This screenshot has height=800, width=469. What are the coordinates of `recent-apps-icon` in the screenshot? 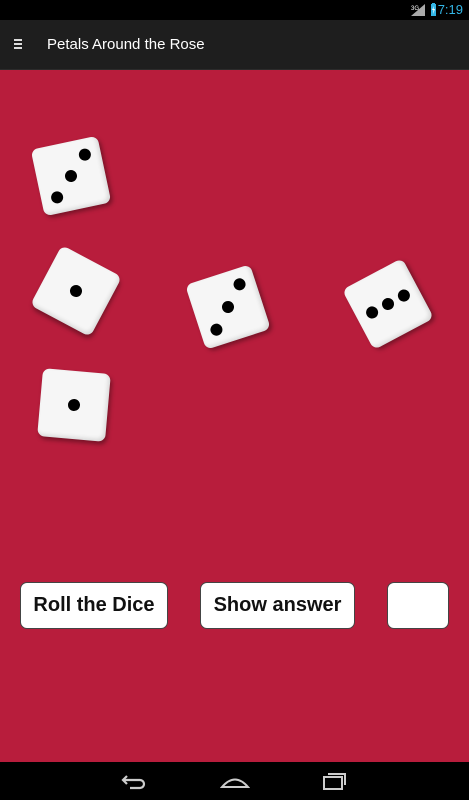 It's located at (335, 781).